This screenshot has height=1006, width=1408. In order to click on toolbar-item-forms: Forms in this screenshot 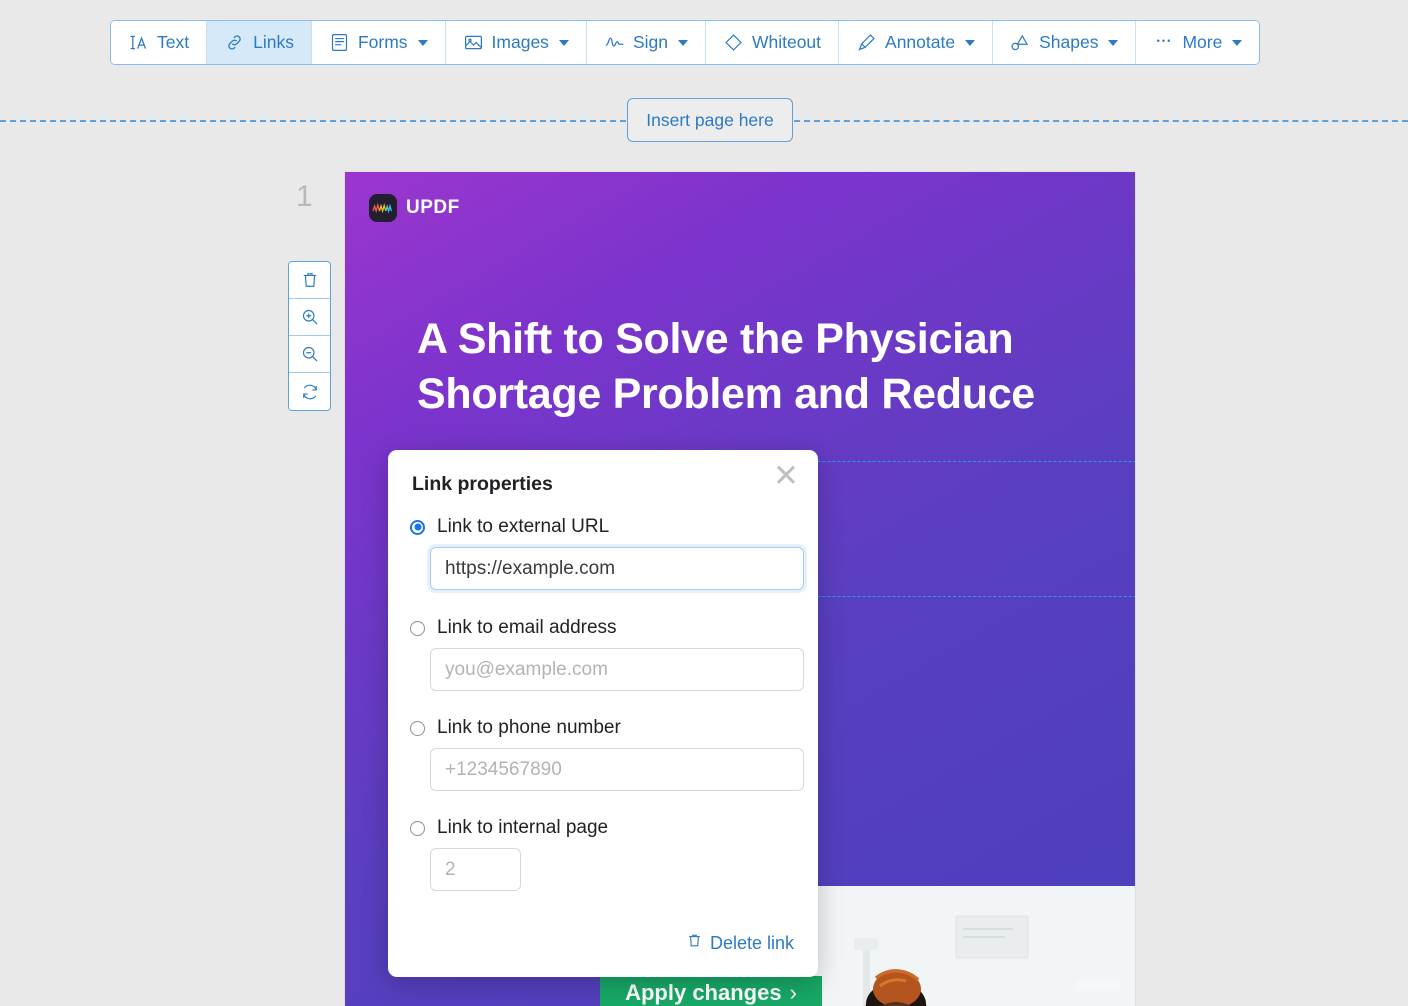, I will do `click(378, 42)`.